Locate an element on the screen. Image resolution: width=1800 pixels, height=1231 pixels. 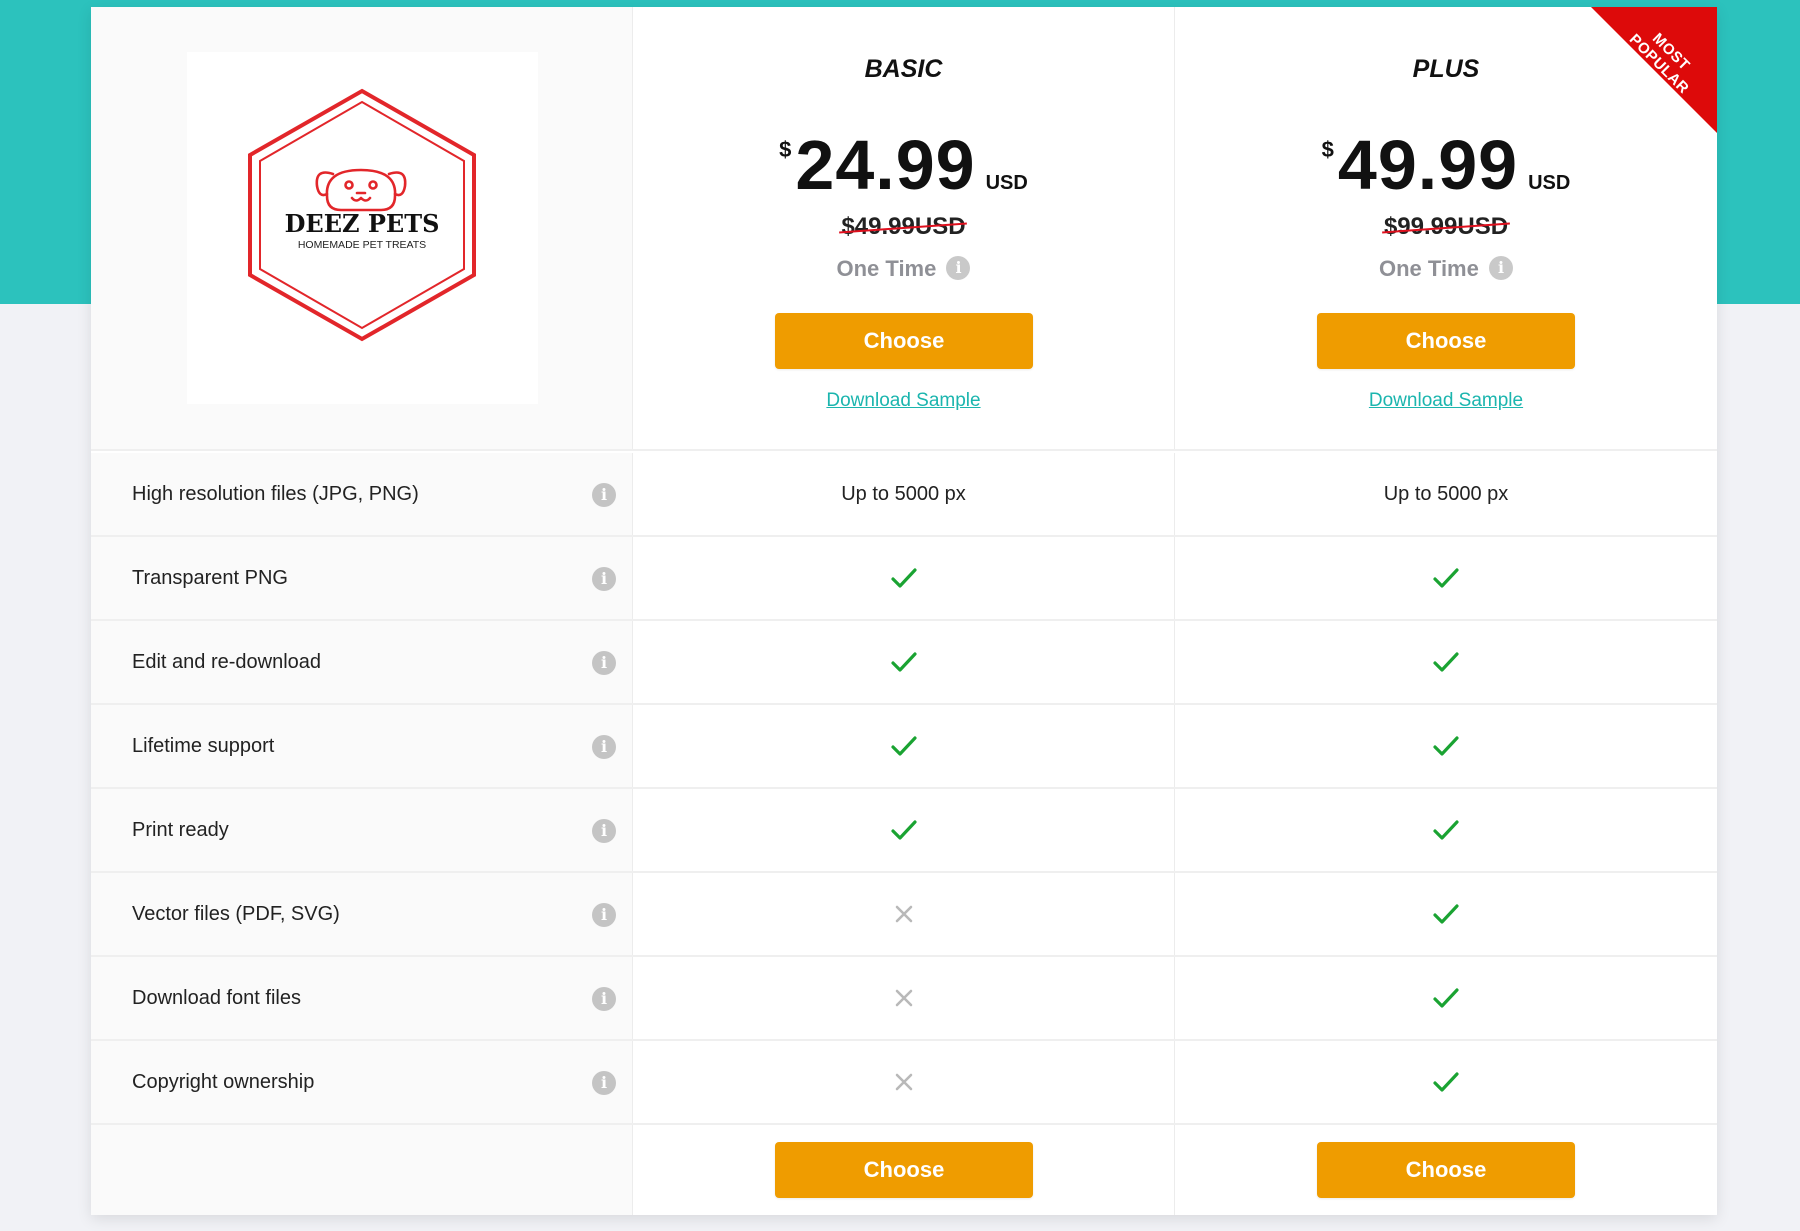
feature-label: Copyright ownership is located at coordinates (223, 1081).